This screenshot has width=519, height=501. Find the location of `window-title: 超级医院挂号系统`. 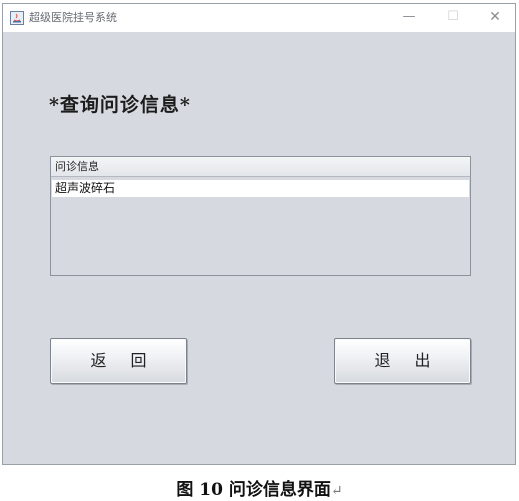

window-title: 超级医院挂号系统 is located at coordinates (73, 17).